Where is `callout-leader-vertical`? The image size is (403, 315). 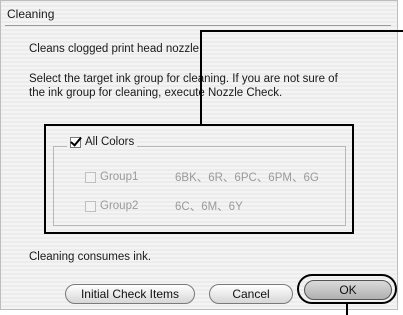
callout-leader-vertical is located at coordinates (201, 78).